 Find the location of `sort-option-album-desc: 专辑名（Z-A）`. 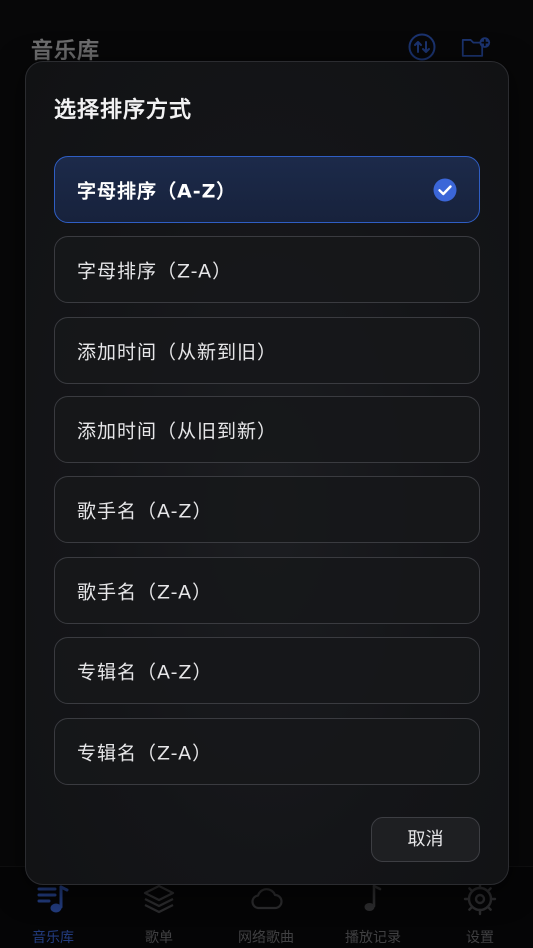

sort-option-album-desc: 专辑名（Z-A） is located at coordinates (267, 751).